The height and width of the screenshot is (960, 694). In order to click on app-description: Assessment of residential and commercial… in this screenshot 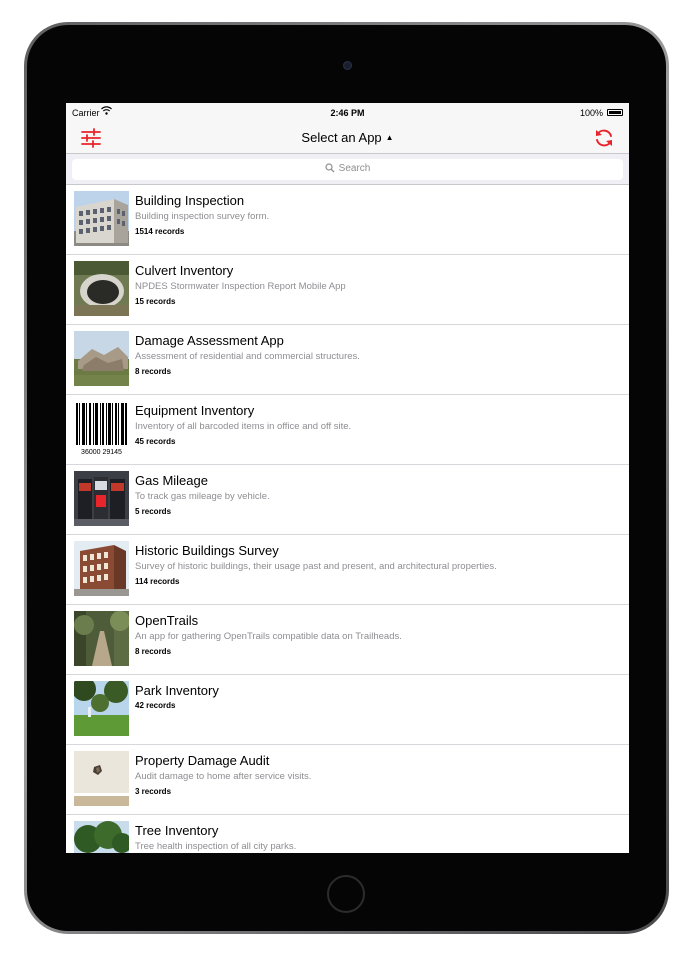, I will do `click(247, 356)`.